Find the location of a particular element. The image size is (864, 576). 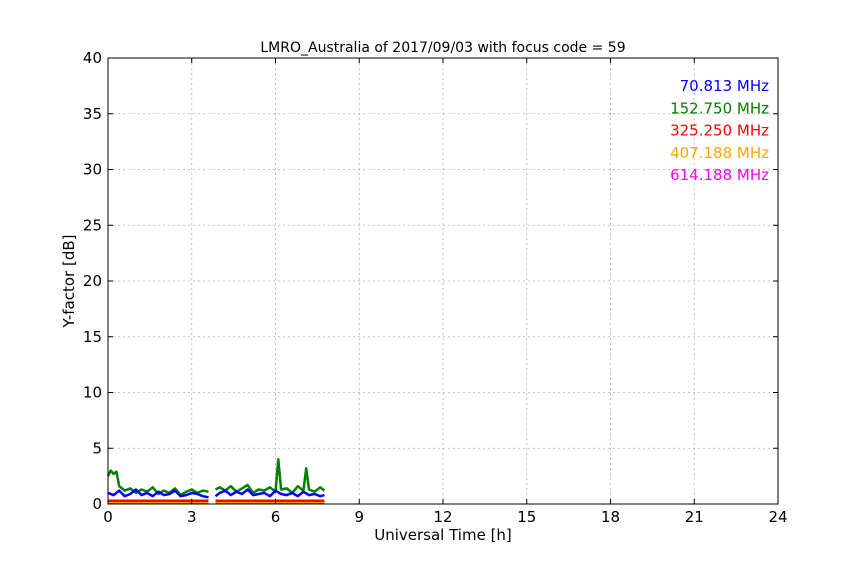

x-tick-label: 15 is located at coordinates (526, 517).